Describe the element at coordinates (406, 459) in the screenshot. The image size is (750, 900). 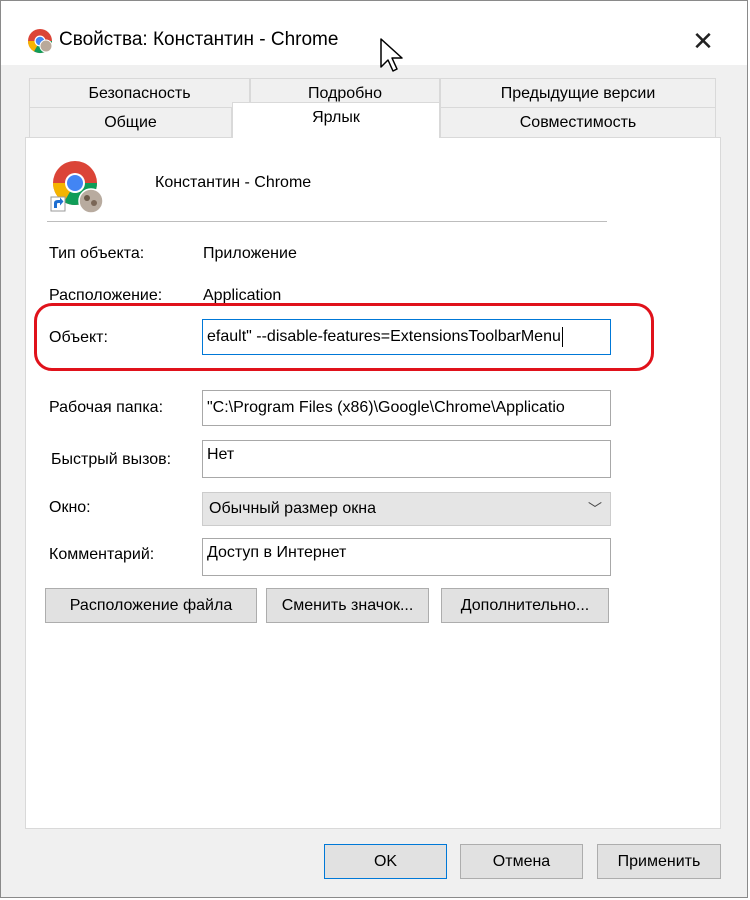
I see `hotkey-input: Нет` at that location.